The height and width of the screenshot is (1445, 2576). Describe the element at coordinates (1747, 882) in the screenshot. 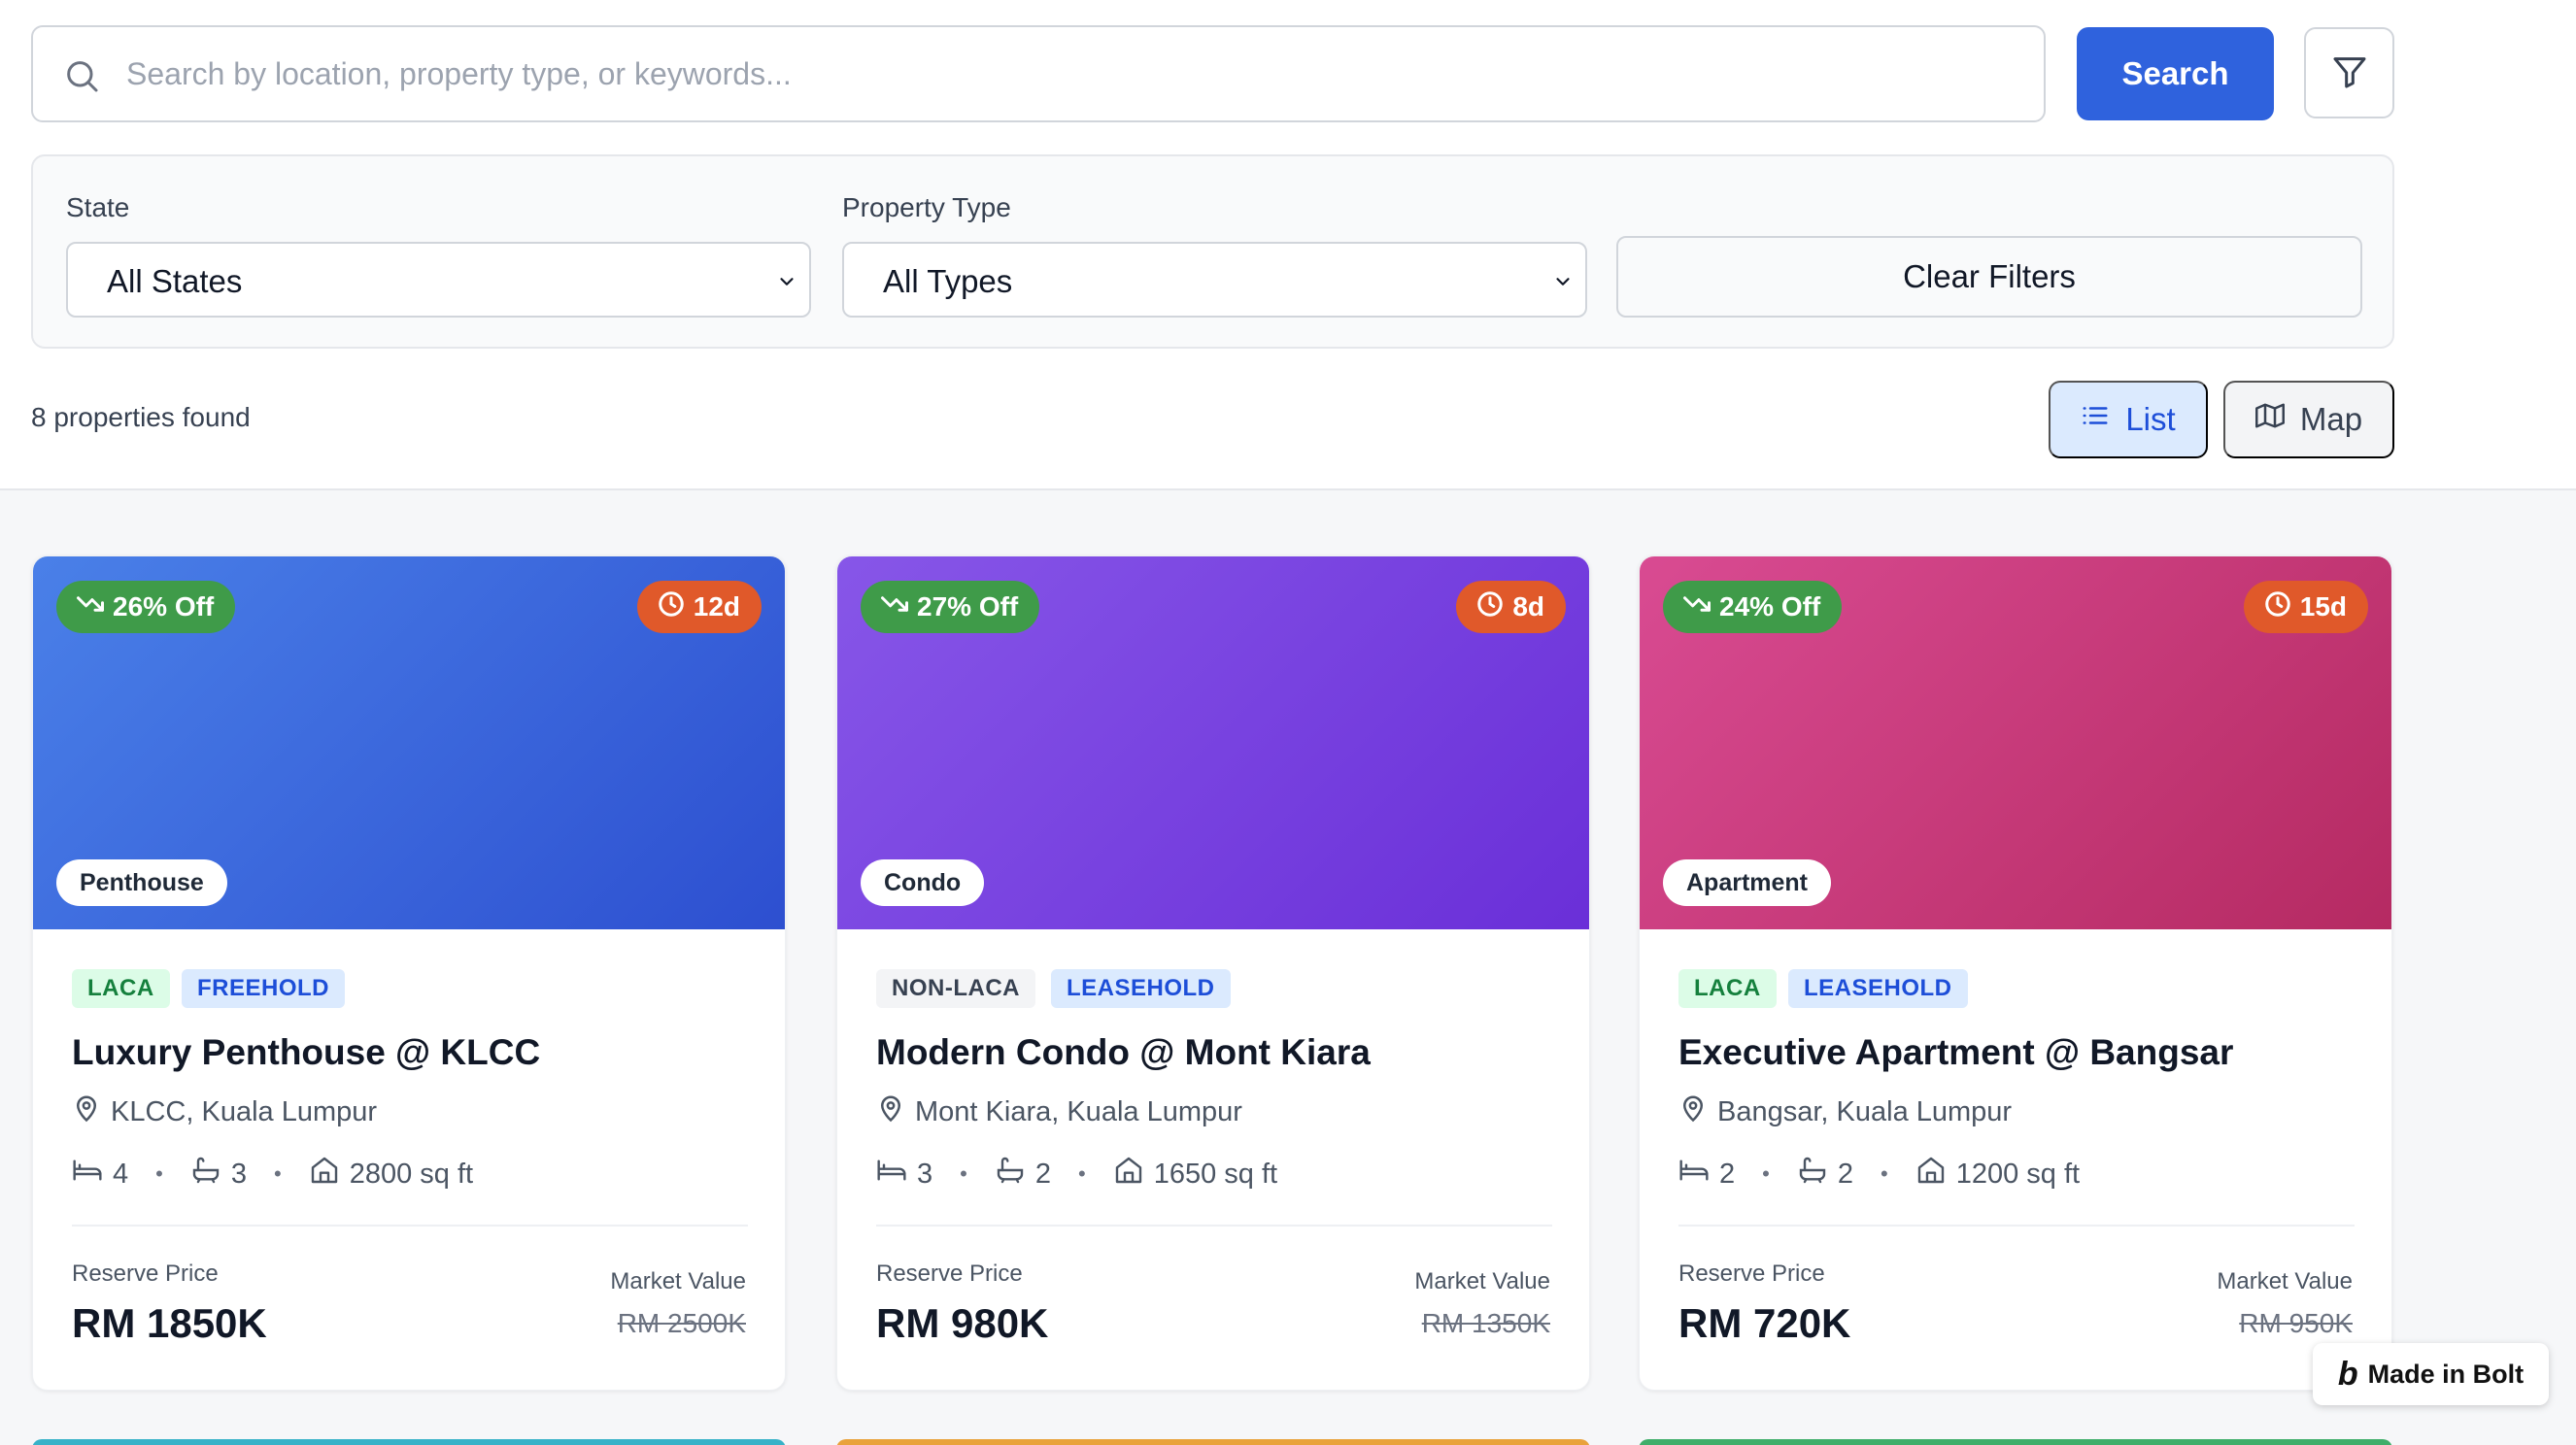

I see `property-type-badge: Apartment` at that location.